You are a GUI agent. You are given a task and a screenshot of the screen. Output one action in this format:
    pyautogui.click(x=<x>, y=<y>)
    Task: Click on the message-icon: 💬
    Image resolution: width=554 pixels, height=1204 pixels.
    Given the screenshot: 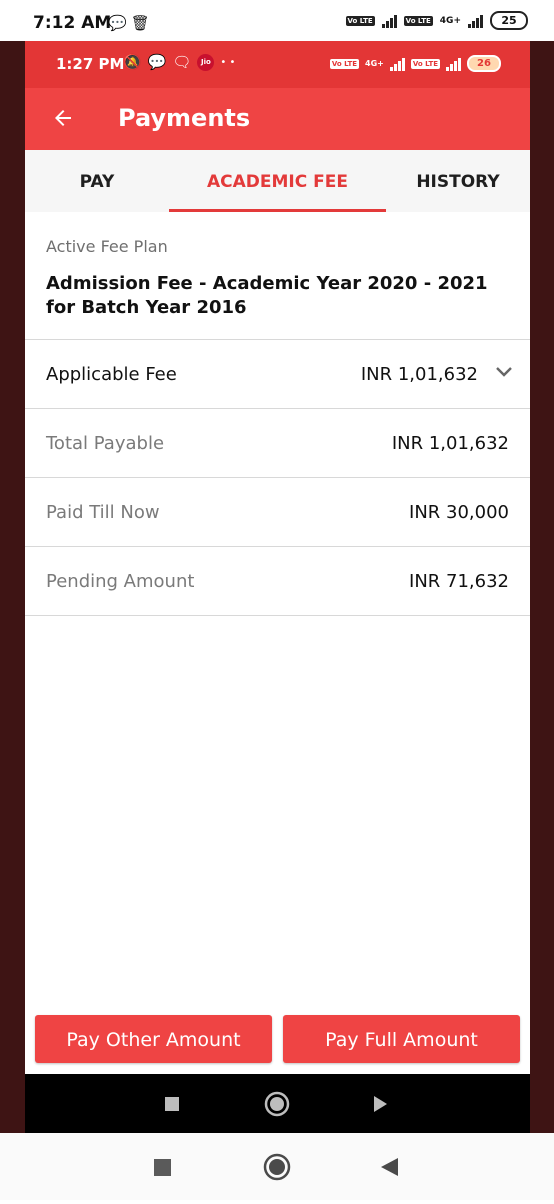 What is the action you would take?
    pyautogui.click(x=157, y=62)
    